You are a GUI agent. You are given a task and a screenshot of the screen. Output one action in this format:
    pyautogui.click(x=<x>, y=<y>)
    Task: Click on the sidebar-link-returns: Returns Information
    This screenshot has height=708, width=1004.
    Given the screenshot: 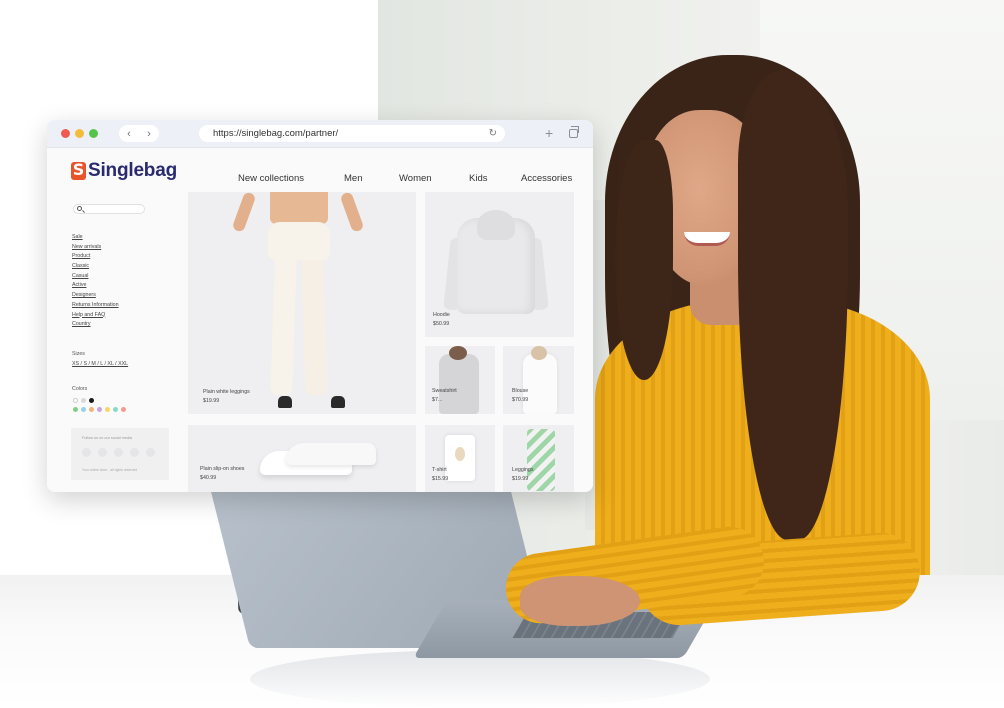 What is the action you would take?
    pyautogui.click(x=95, y=307)
    